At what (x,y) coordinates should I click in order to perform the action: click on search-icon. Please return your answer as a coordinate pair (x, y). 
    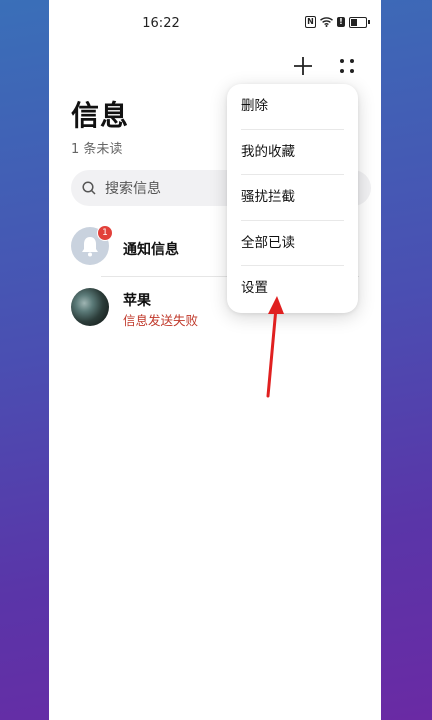
    Looking at the image, I should click on (89, 188).